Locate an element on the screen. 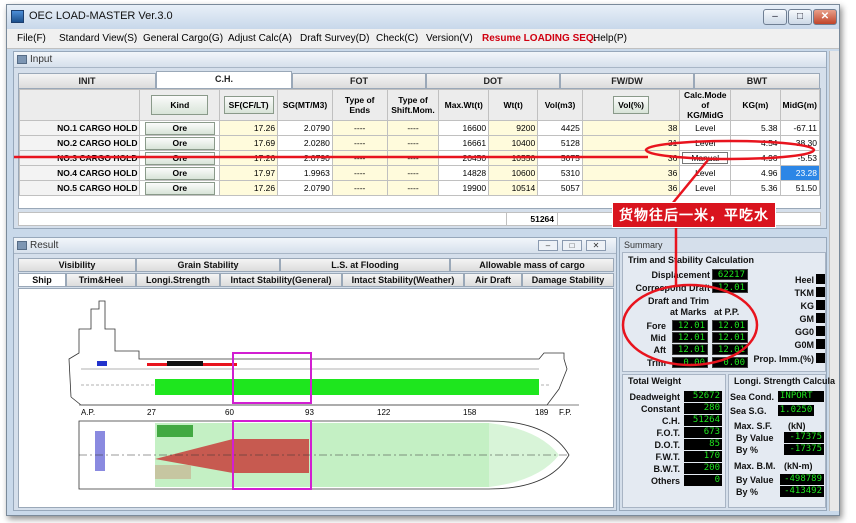  row-calc-mode: Manual is located at coordinates (705, 158).